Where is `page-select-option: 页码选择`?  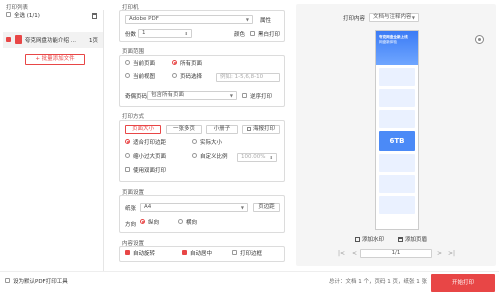
page-select-option: 页码选择 is located at coordinates (187, 77).